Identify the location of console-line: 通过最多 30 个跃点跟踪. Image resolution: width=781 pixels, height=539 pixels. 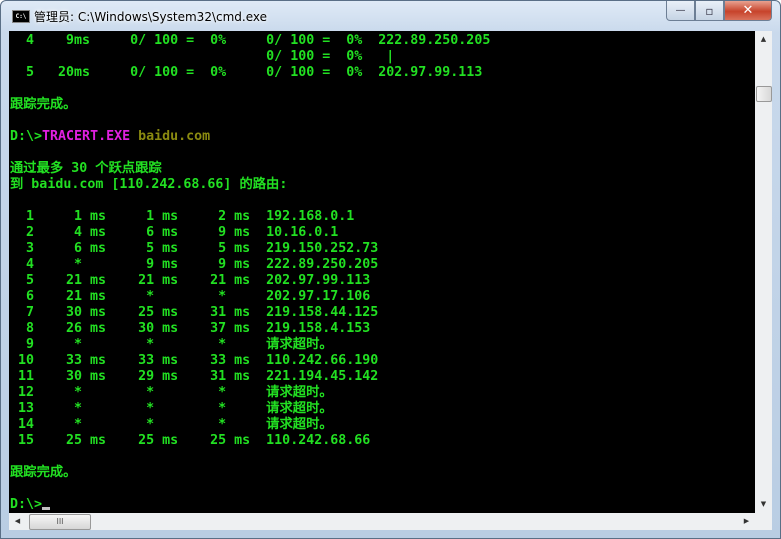
(250, 169).